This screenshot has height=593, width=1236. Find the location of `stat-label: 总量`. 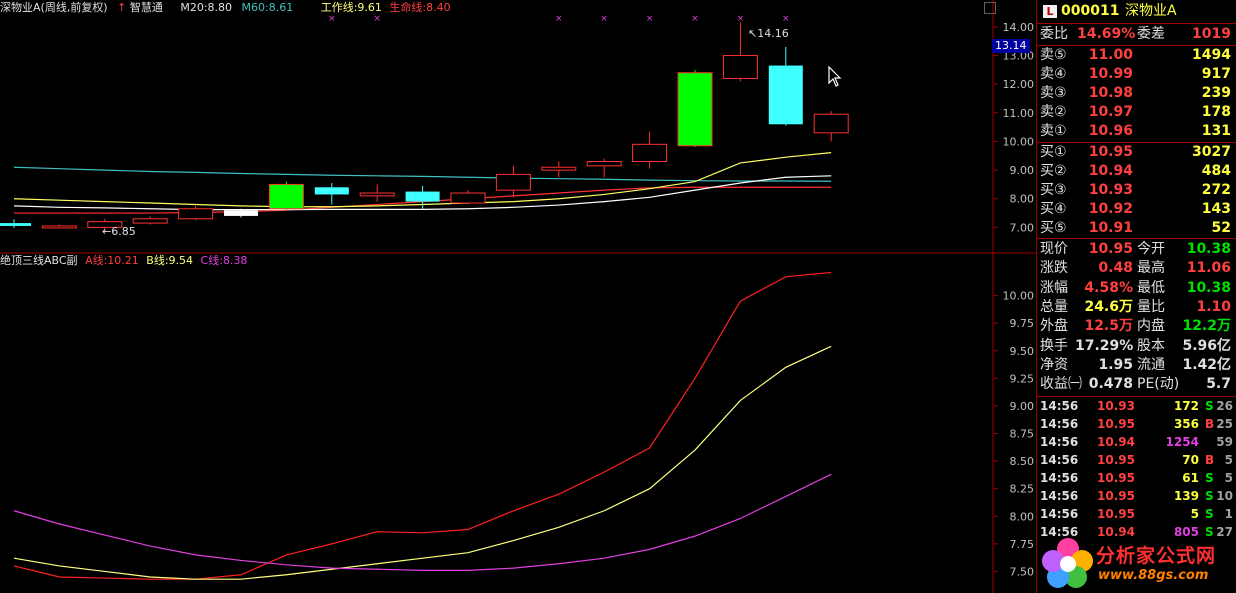

stat-label: 总量 is located at coordinates (1054, 306).